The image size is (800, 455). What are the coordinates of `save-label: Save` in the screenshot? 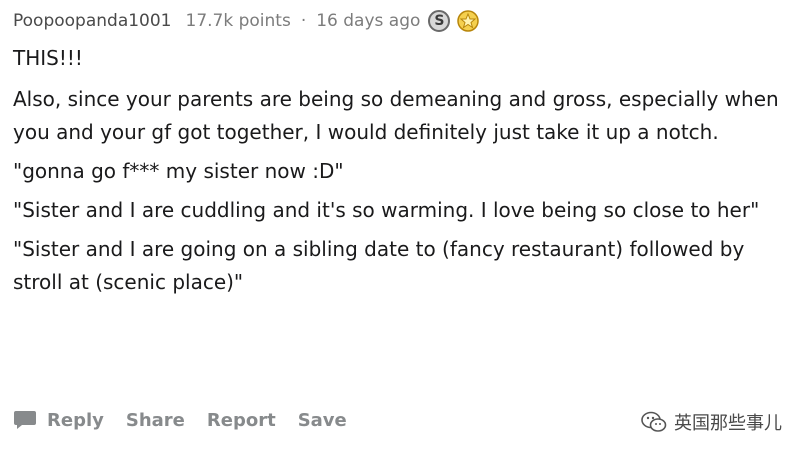 It's located at (322, 420).